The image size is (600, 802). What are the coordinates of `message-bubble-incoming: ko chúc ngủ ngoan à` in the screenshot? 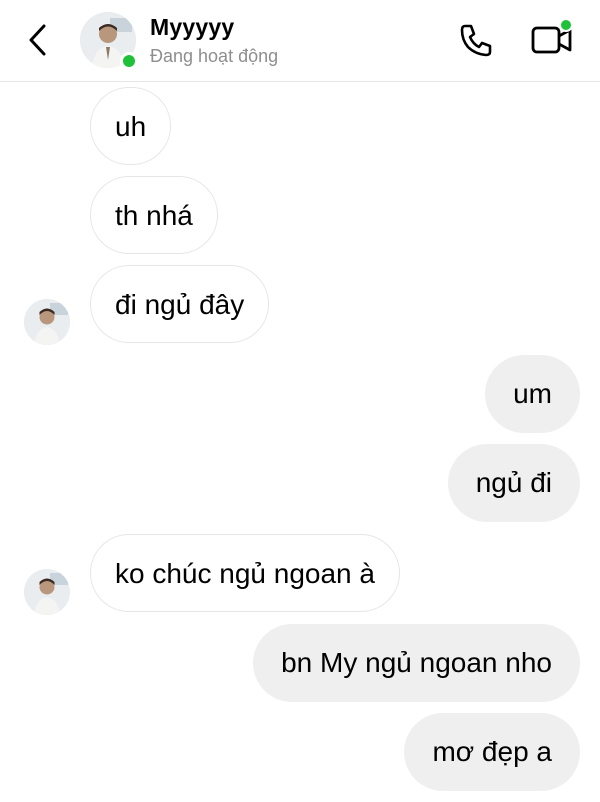 It's located at (245, 573).